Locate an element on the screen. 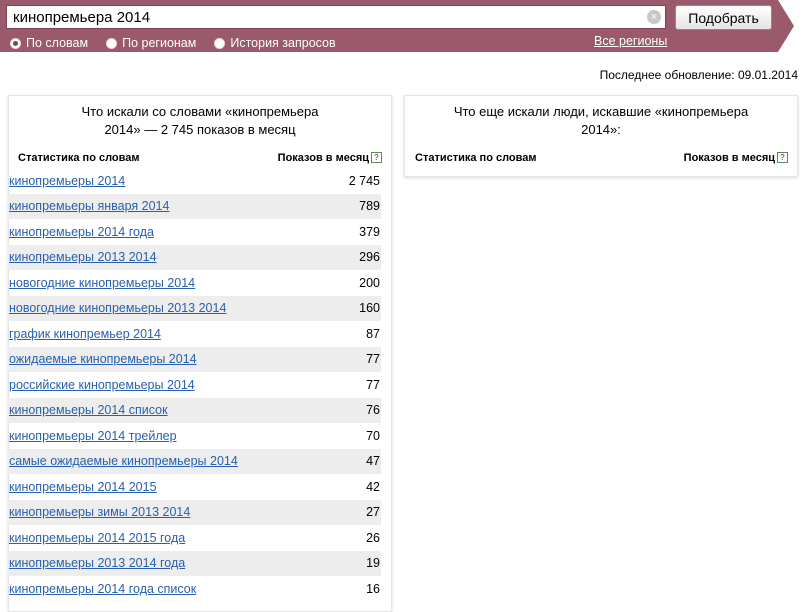 The image size is (803, 612). phrase-link: кинопремьеры 2014 года список is located at coordinates (102, 589).